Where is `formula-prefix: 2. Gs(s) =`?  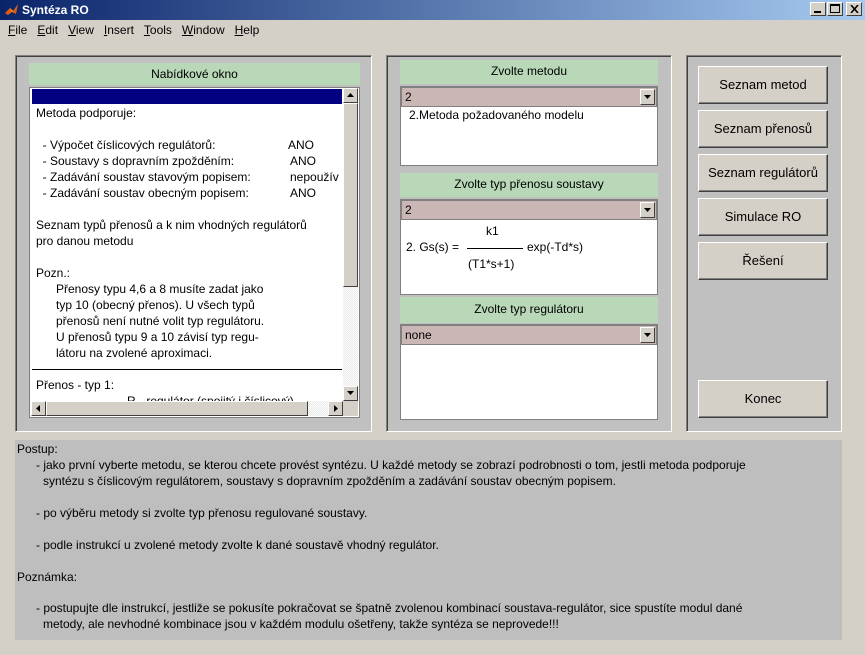
formula-prefix: 2. Gs(s) = is located at coordinates (433, 247).